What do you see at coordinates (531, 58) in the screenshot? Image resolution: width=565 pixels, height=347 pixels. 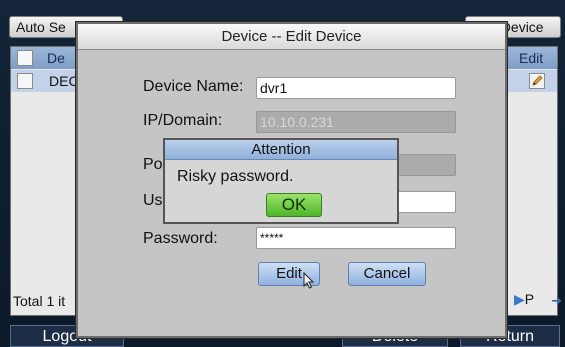 I see `edit-column-header: Edit` at bounding box center [531, 58].